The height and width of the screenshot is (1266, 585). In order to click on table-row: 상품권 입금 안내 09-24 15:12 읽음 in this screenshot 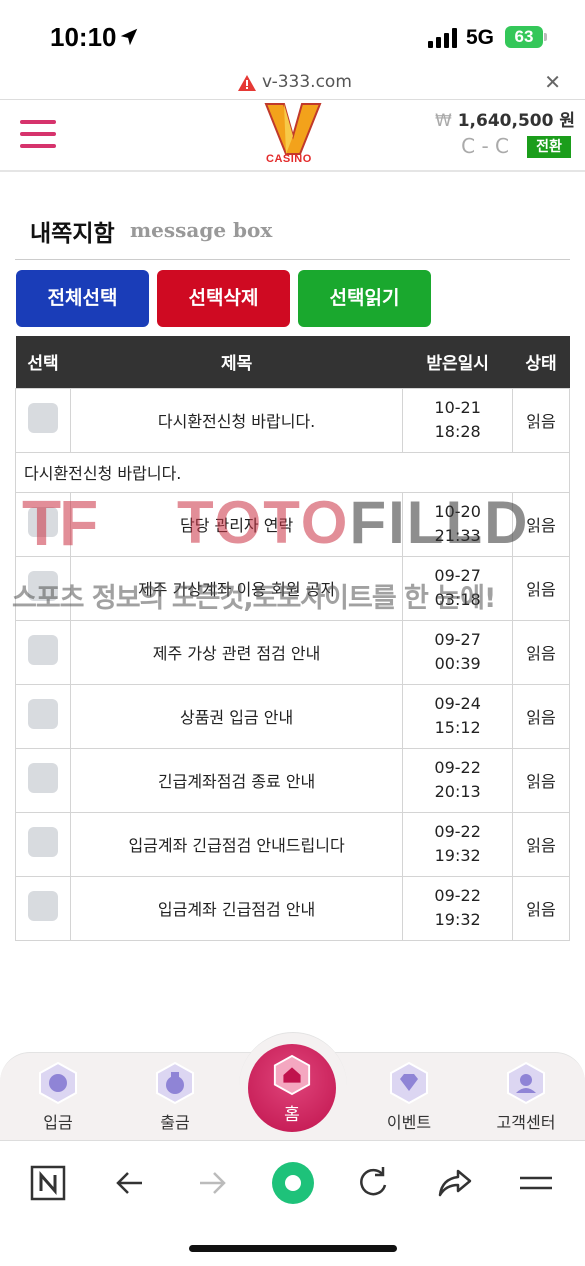, I will do `click(292, 716)`.